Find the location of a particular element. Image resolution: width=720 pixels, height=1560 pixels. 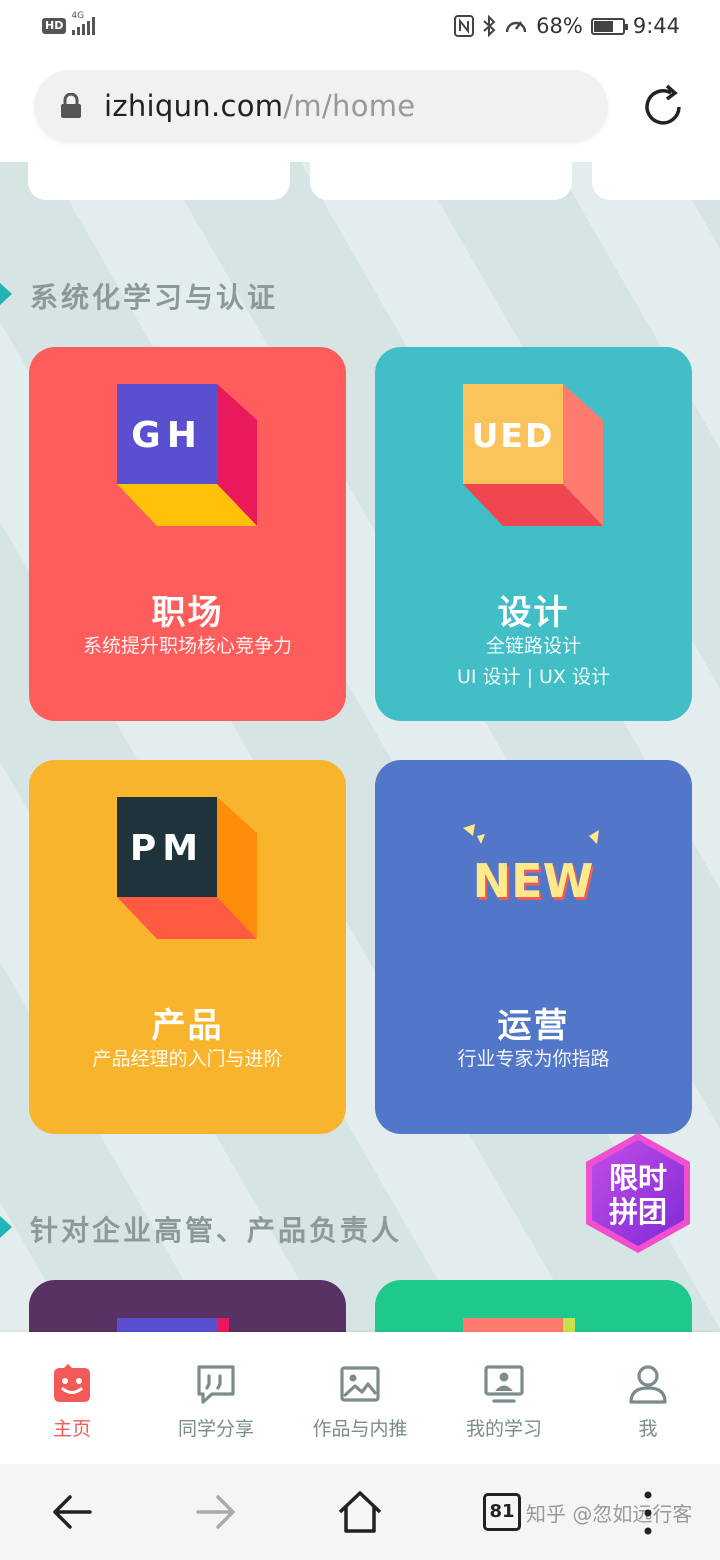

network-type: 4G is located at coordinates (78, 16).